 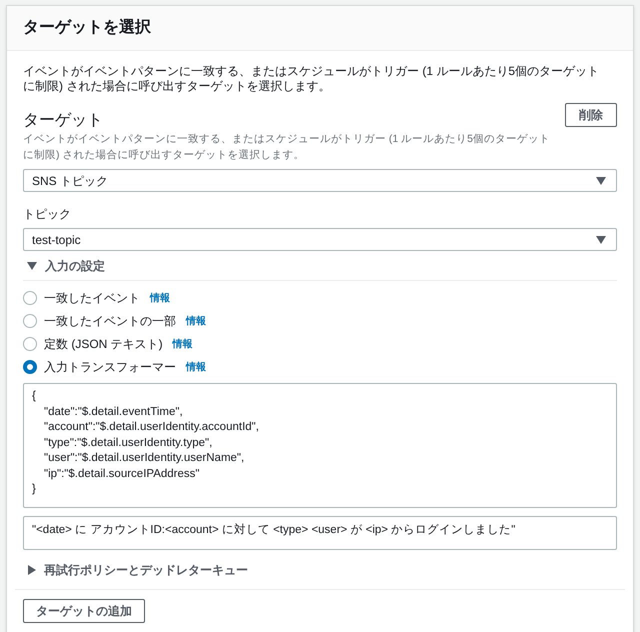 What do you see at coordinates (113, 412) in the screenshot?
I see `code-line: "date":"$.detail.eventTime",` at bounding box center [113, 412].